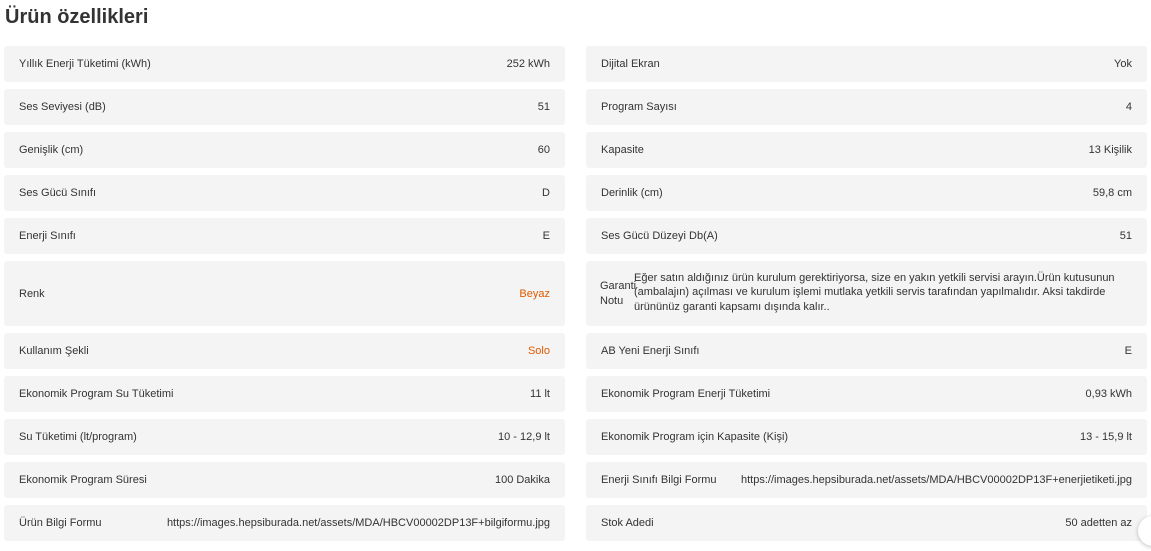 The image size is (1151, 551). I want to click on spec-row-sound-power-level: Ses Gücü Düzeyi Db(A) 51, so click(866, 236).